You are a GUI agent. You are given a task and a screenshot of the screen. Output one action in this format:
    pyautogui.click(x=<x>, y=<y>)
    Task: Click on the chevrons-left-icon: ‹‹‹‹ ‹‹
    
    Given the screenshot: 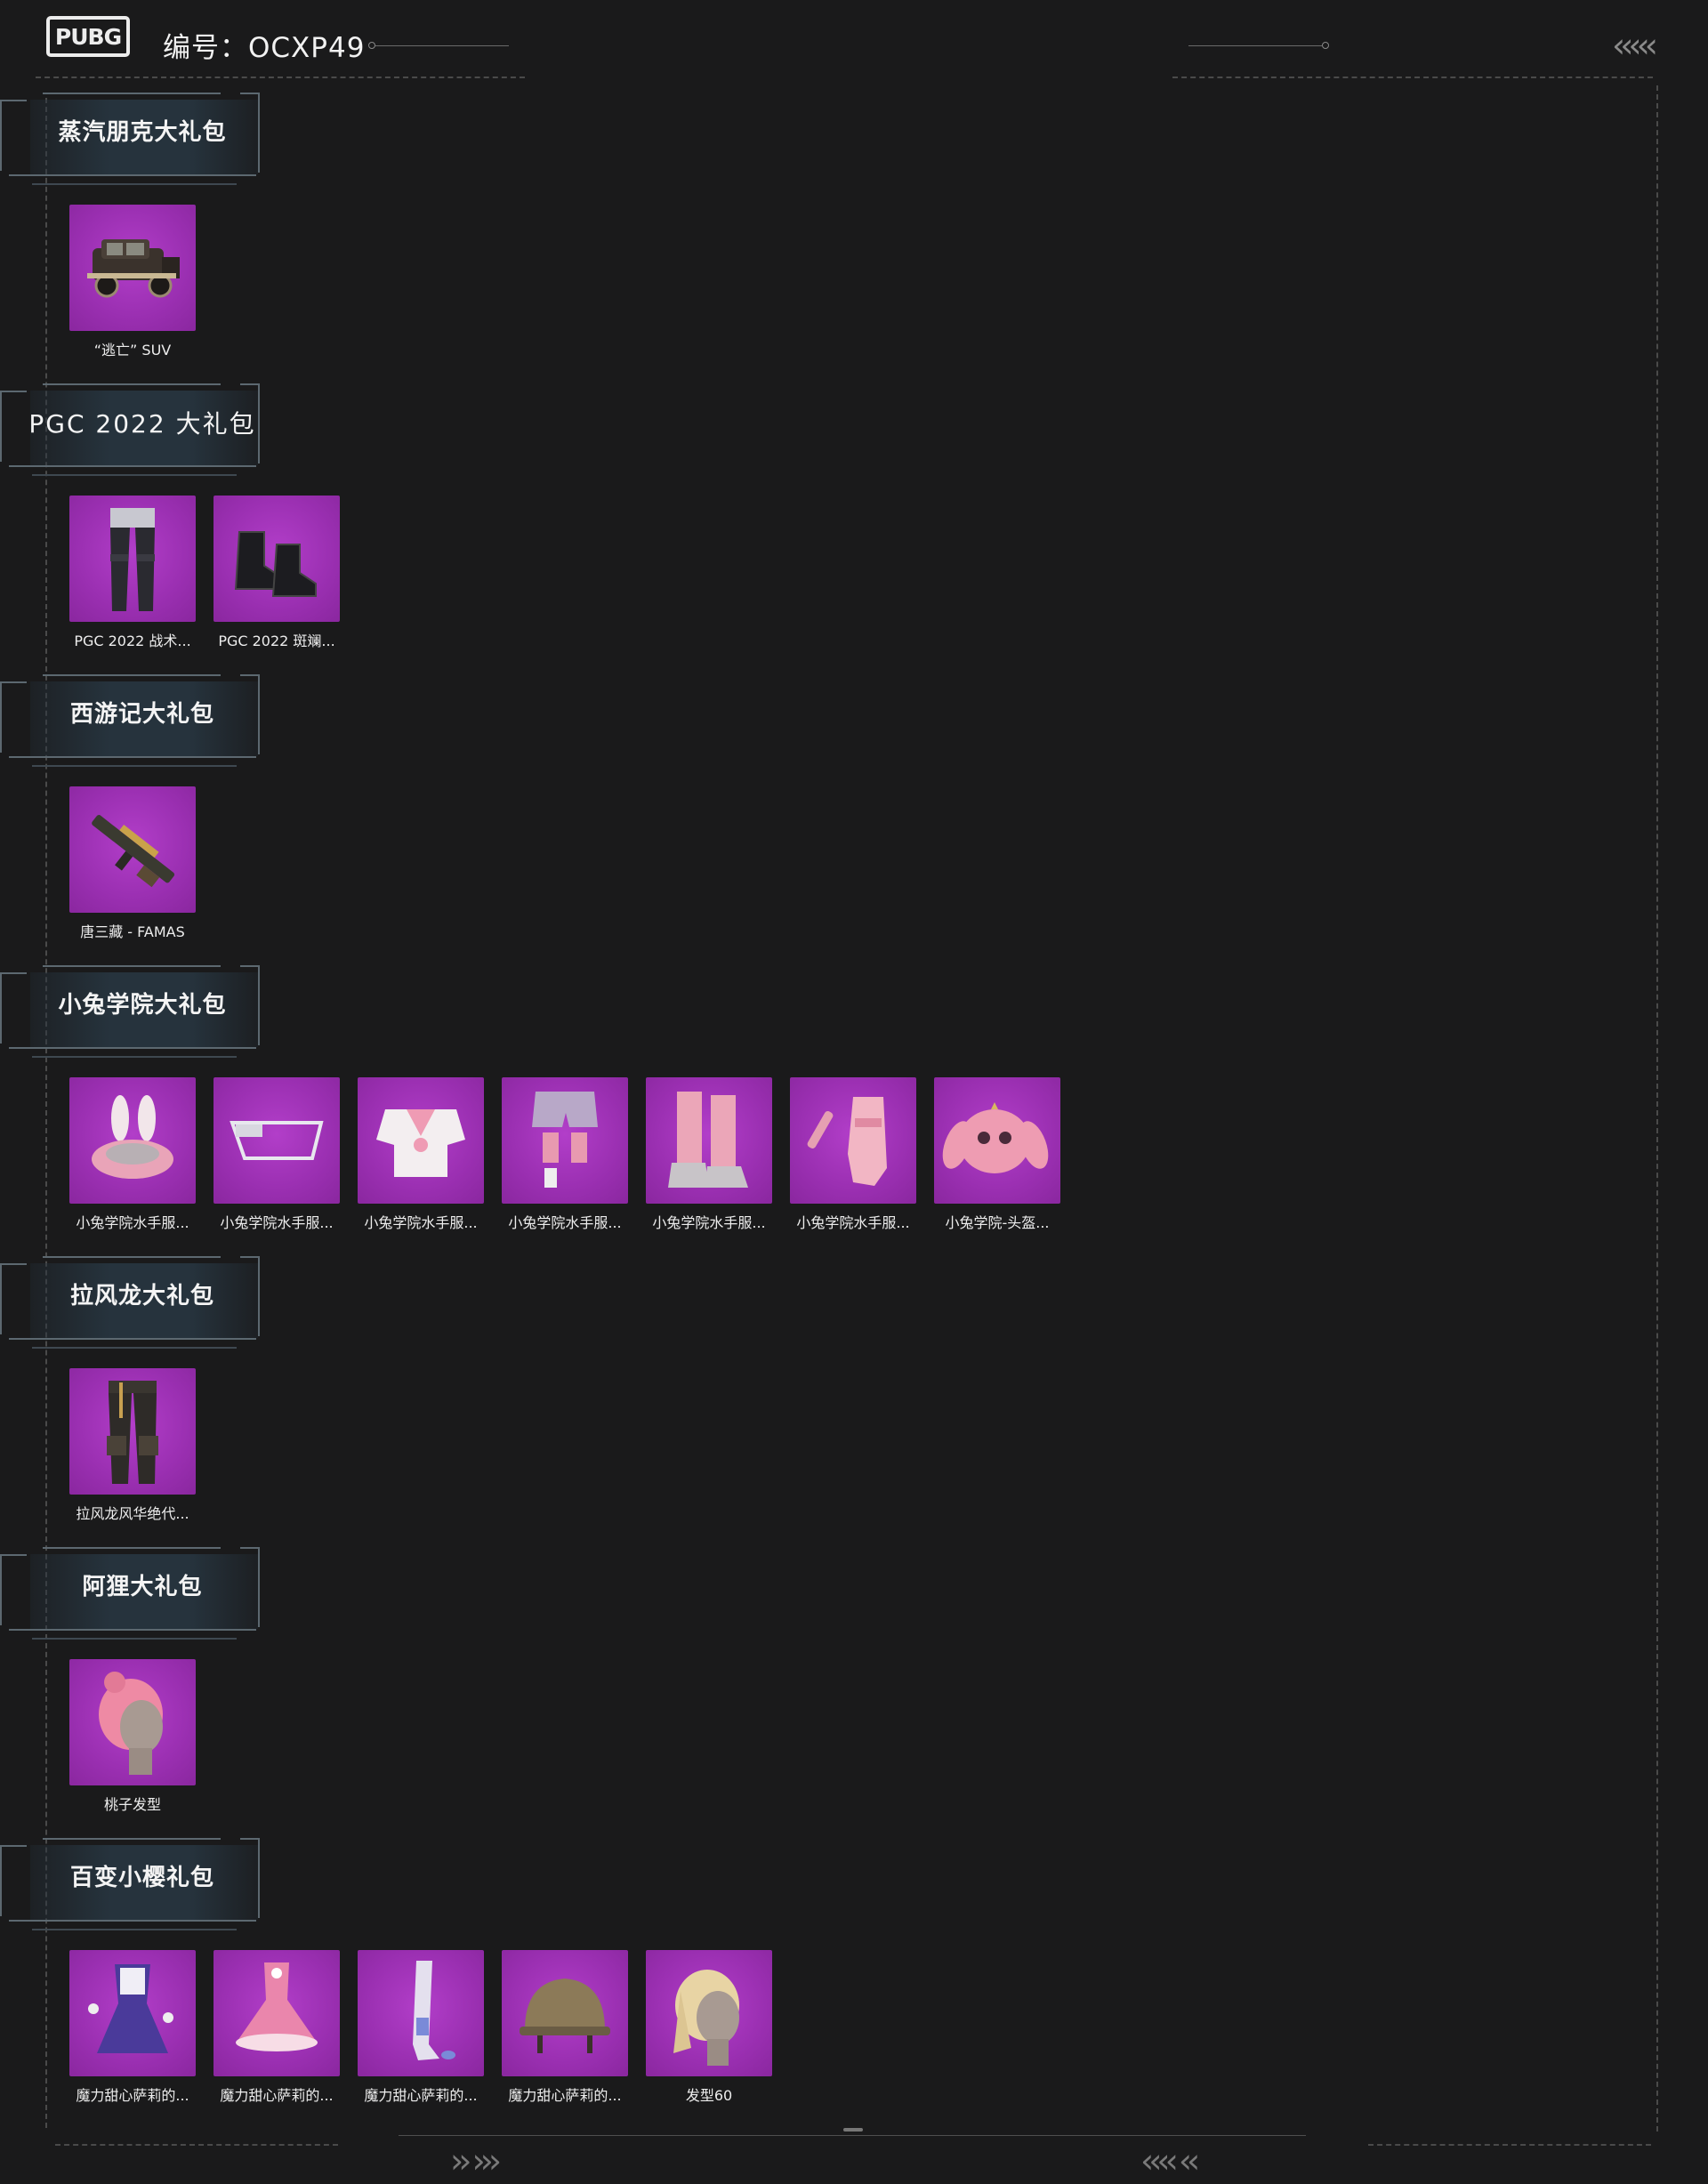 What is the action you would take?
    pyautogui.click(x=1170, y=2160)
    